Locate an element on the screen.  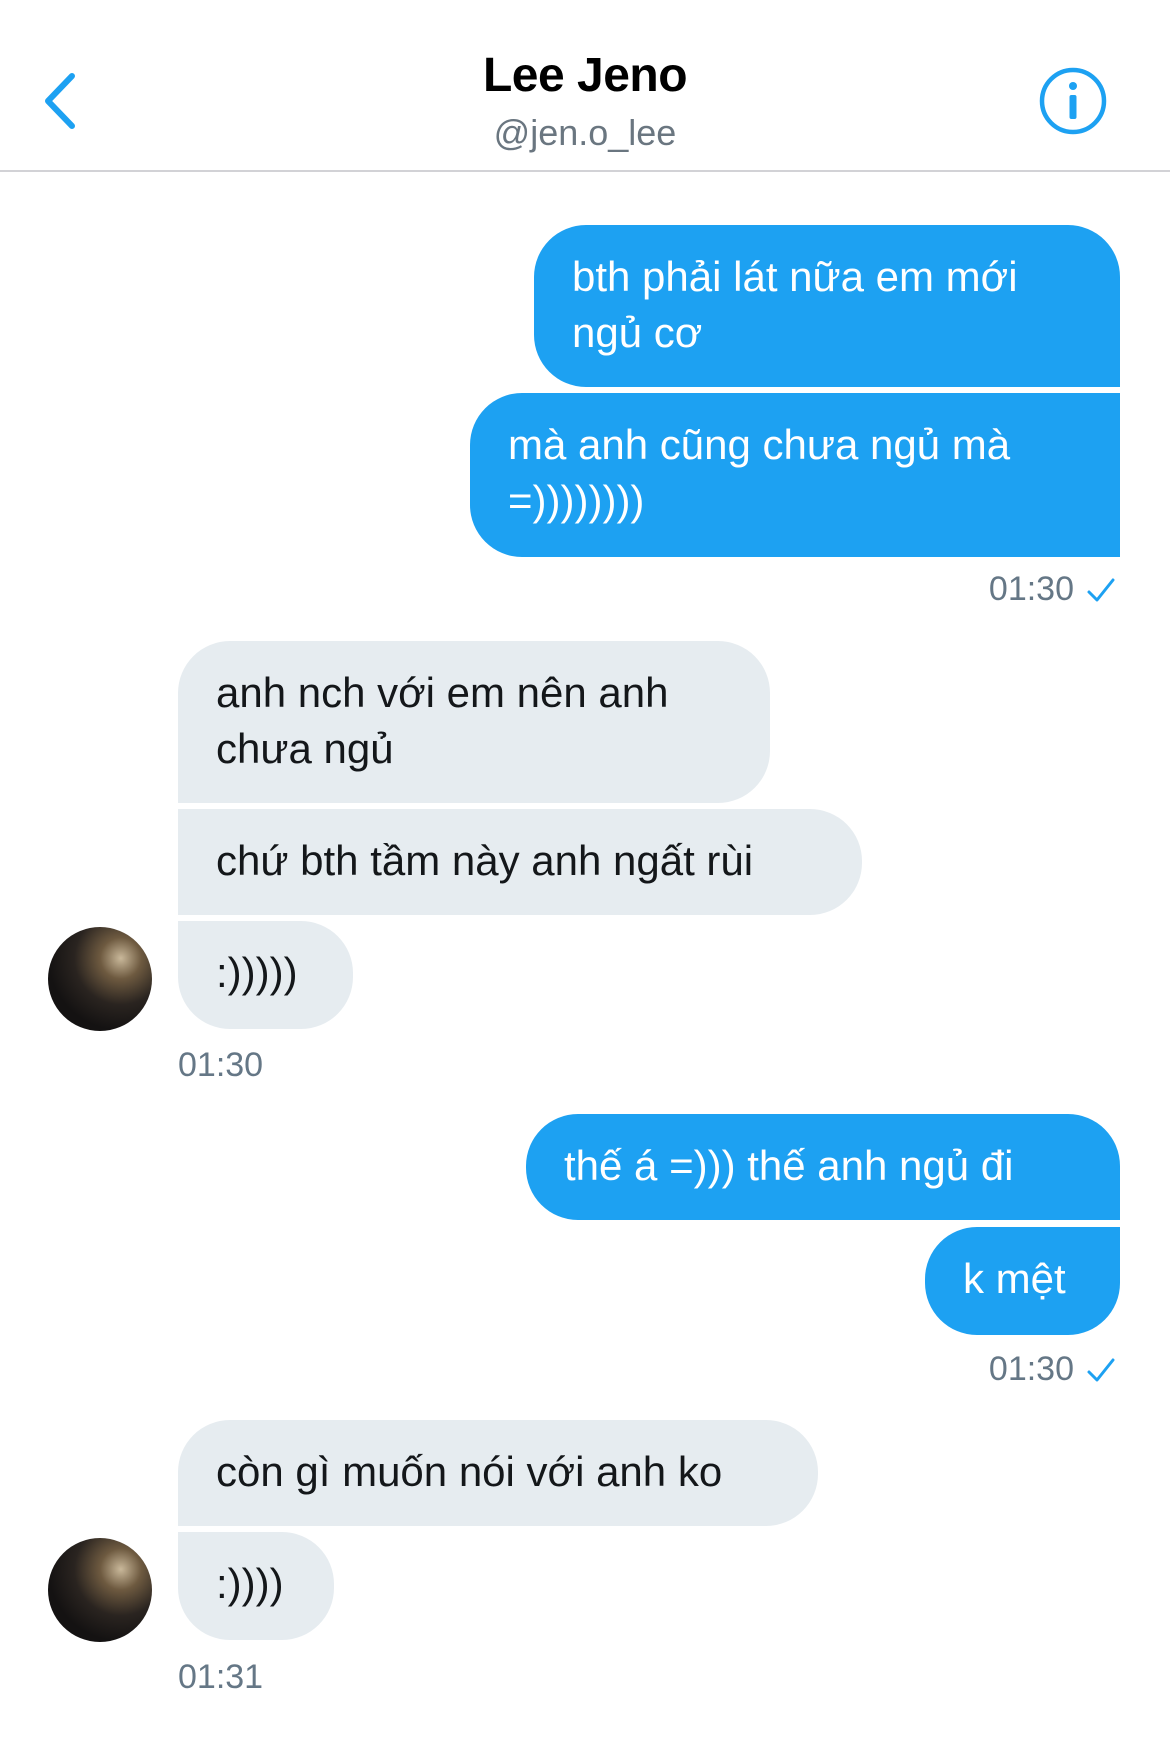
message-timestamp: 01:31 is located at coordinates (221, 1677).